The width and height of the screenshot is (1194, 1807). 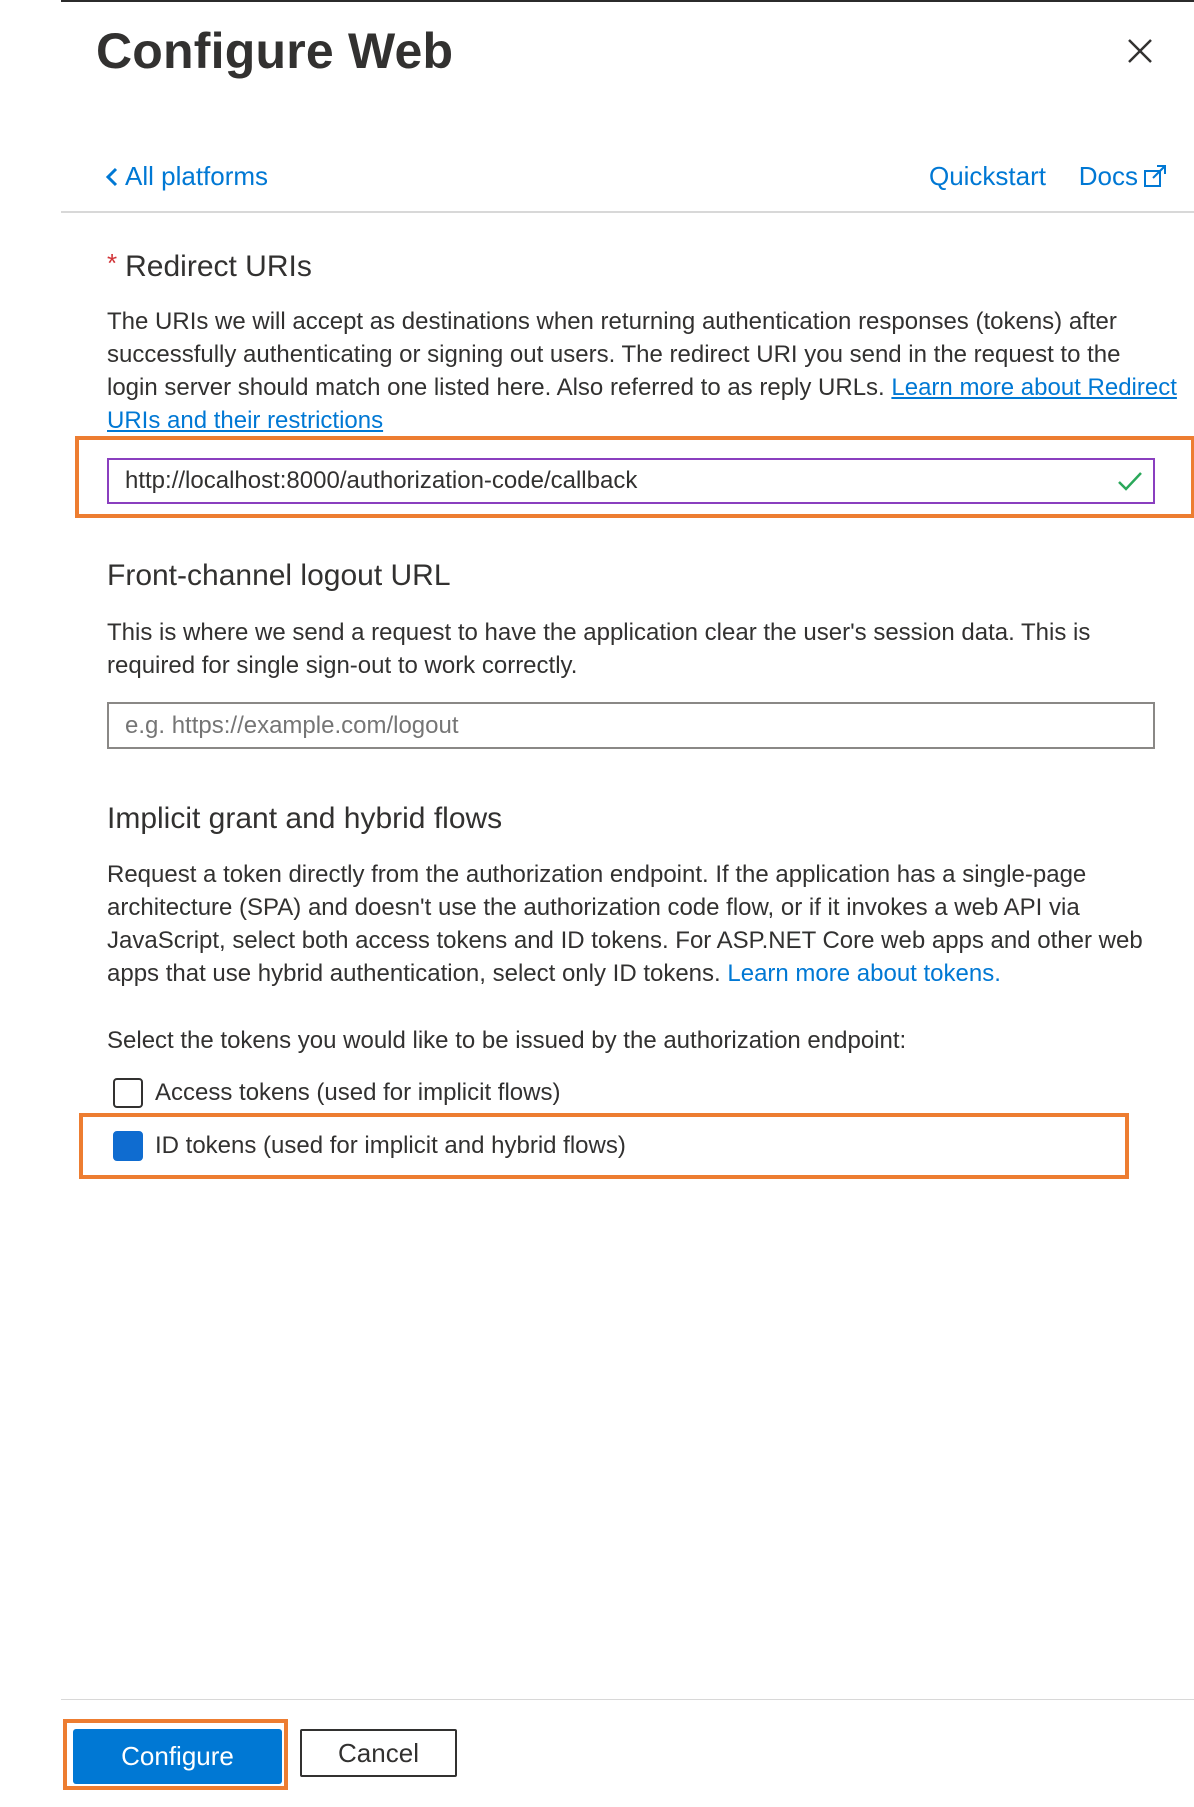 What do you see at coordinates (112, 263) in the screenshot?
I see `required-marker: *` at bounding box center [112, 263].